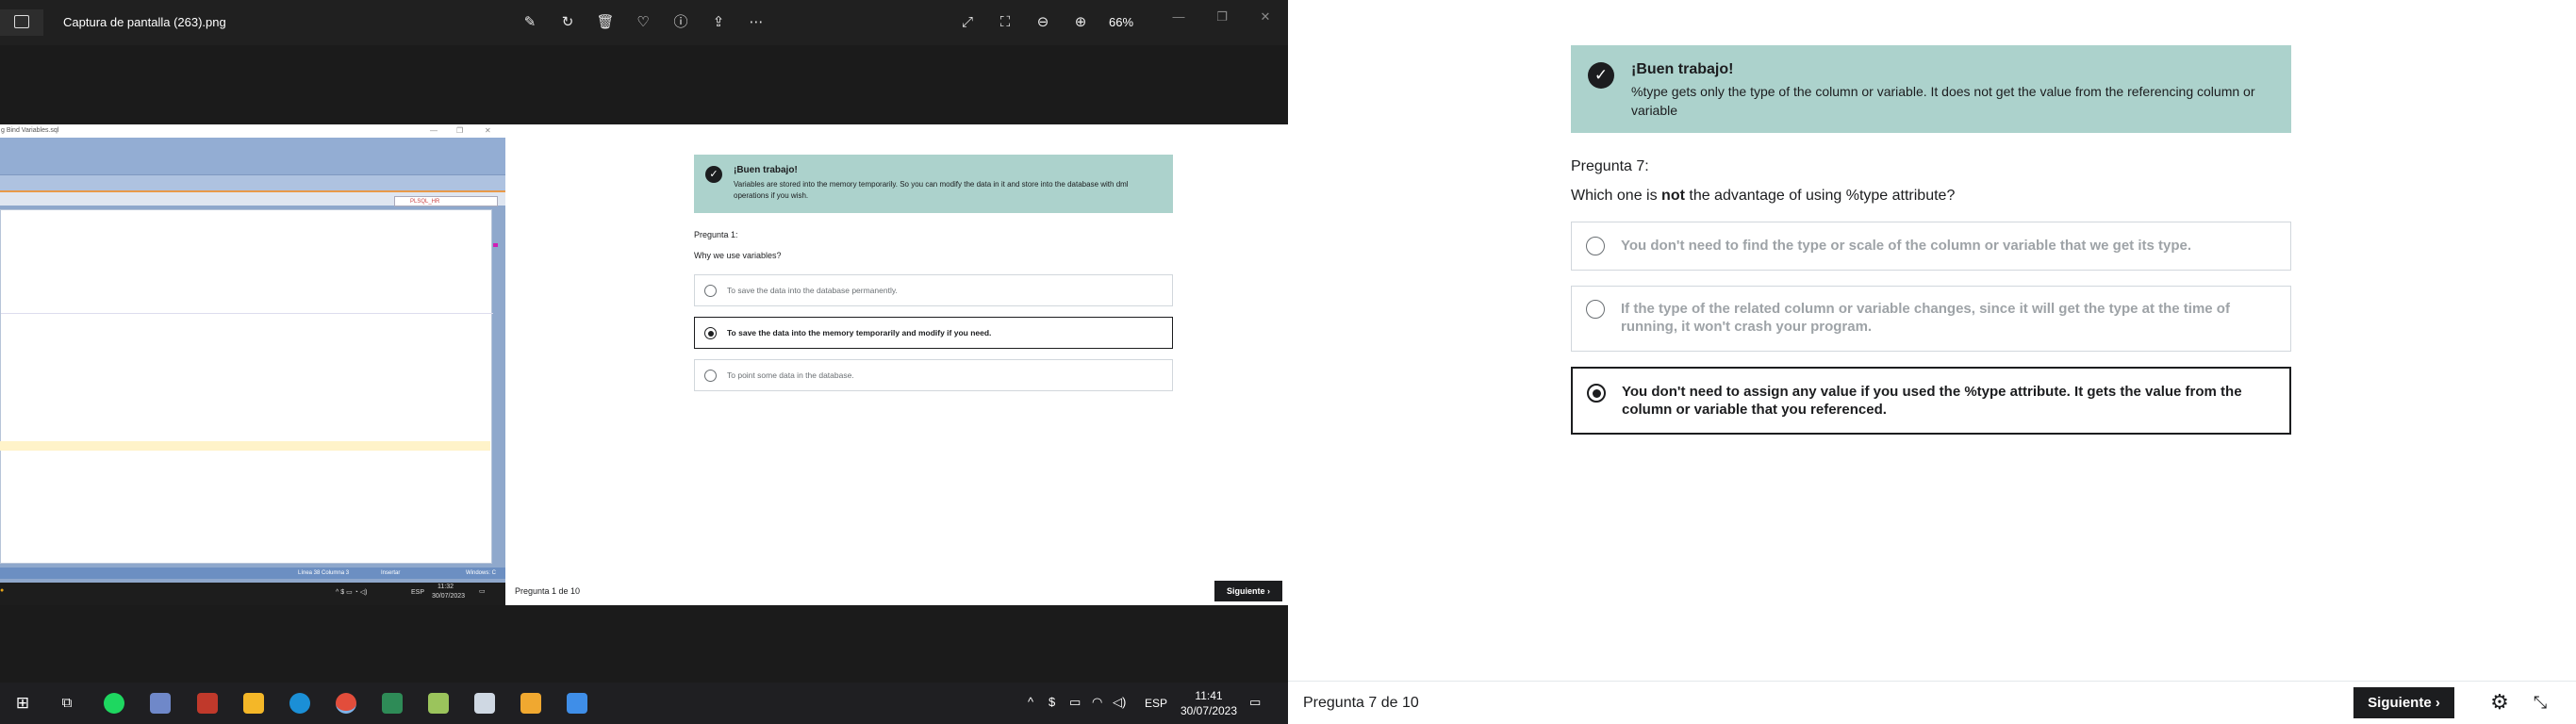  Describe the element at coordinates (1005, 22) in the screenshot. I see `fit-icon: ⛶` at that location.